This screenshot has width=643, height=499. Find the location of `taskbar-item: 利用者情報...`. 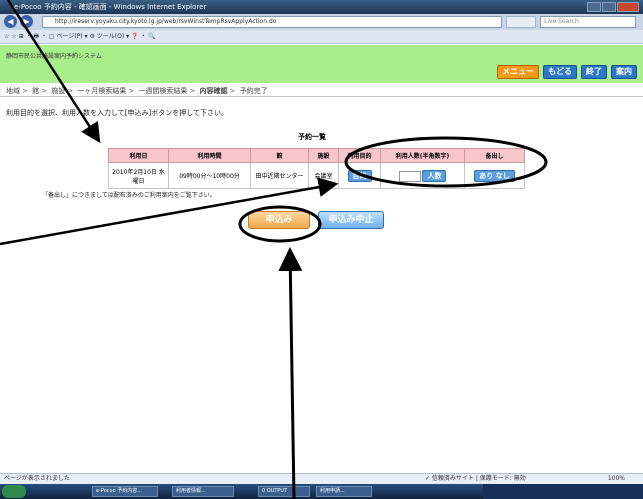

taskbar-item: 利用者情報... is located at coordinates (203, 491).